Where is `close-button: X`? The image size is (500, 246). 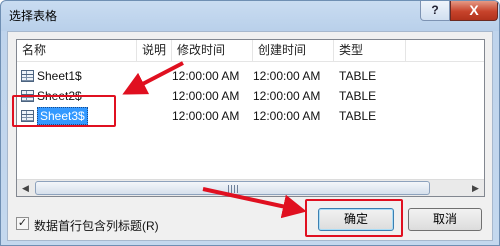 close-button: X is located at coordinates (474, 11).